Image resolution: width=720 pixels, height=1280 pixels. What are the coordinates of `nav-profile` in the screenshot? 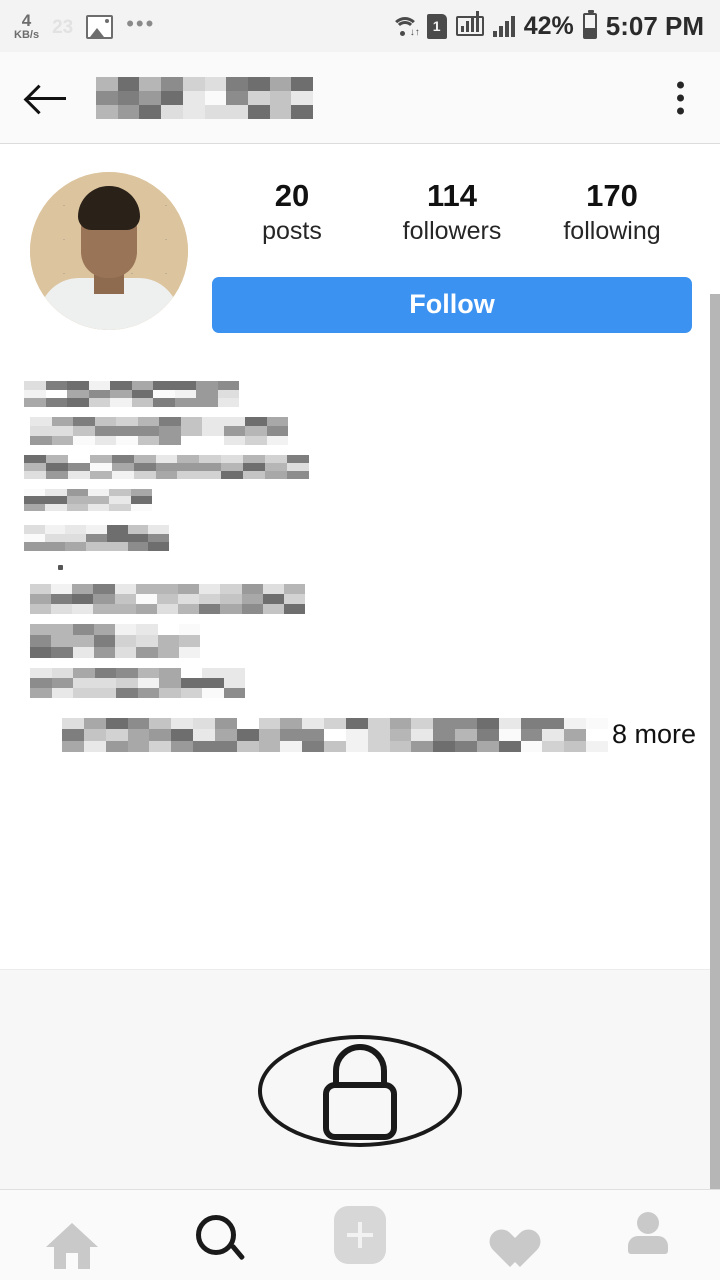 It's located at (648, 1235).